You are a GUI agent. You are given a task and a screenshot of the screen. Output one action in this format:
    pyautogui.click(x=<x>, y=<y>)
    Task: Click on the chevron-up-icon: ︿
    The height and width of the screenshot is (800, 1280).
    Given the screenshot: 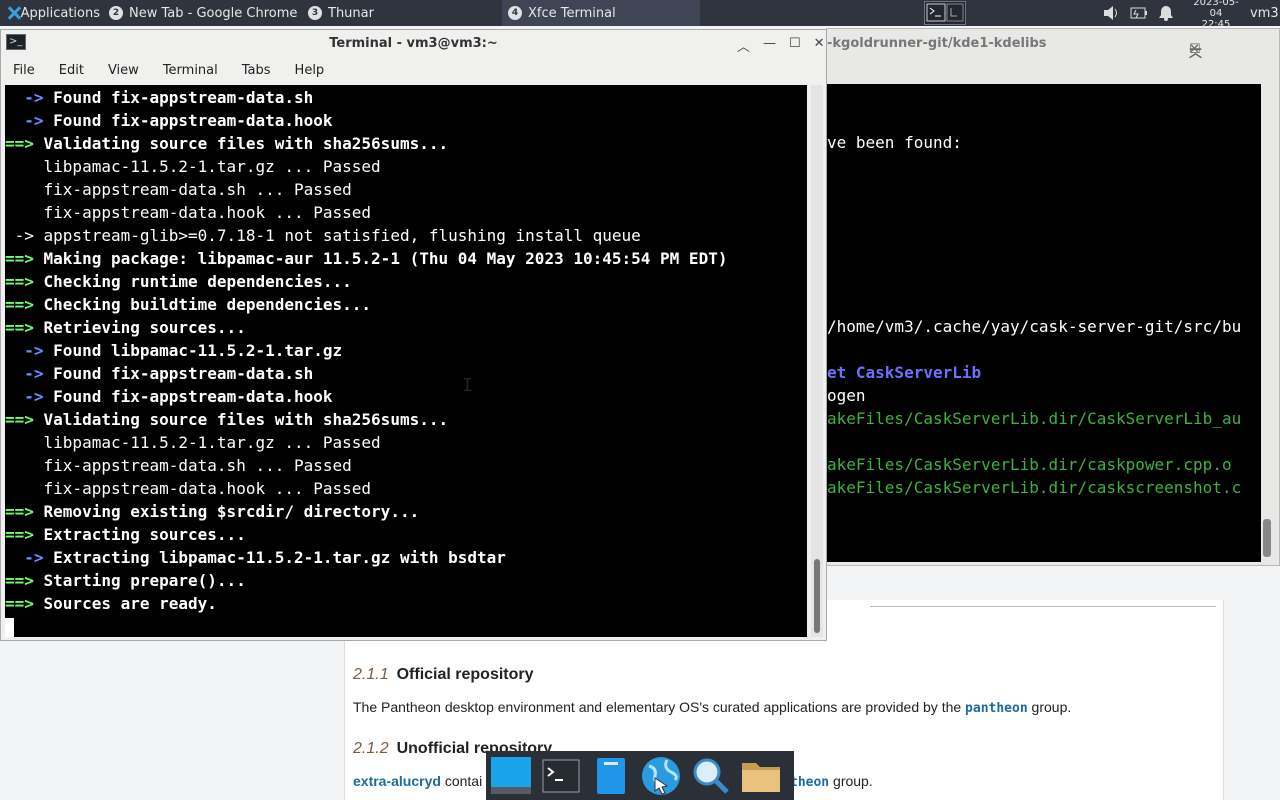 What is the action you would take?
    pyautogui.click(x=743, y=45)
    